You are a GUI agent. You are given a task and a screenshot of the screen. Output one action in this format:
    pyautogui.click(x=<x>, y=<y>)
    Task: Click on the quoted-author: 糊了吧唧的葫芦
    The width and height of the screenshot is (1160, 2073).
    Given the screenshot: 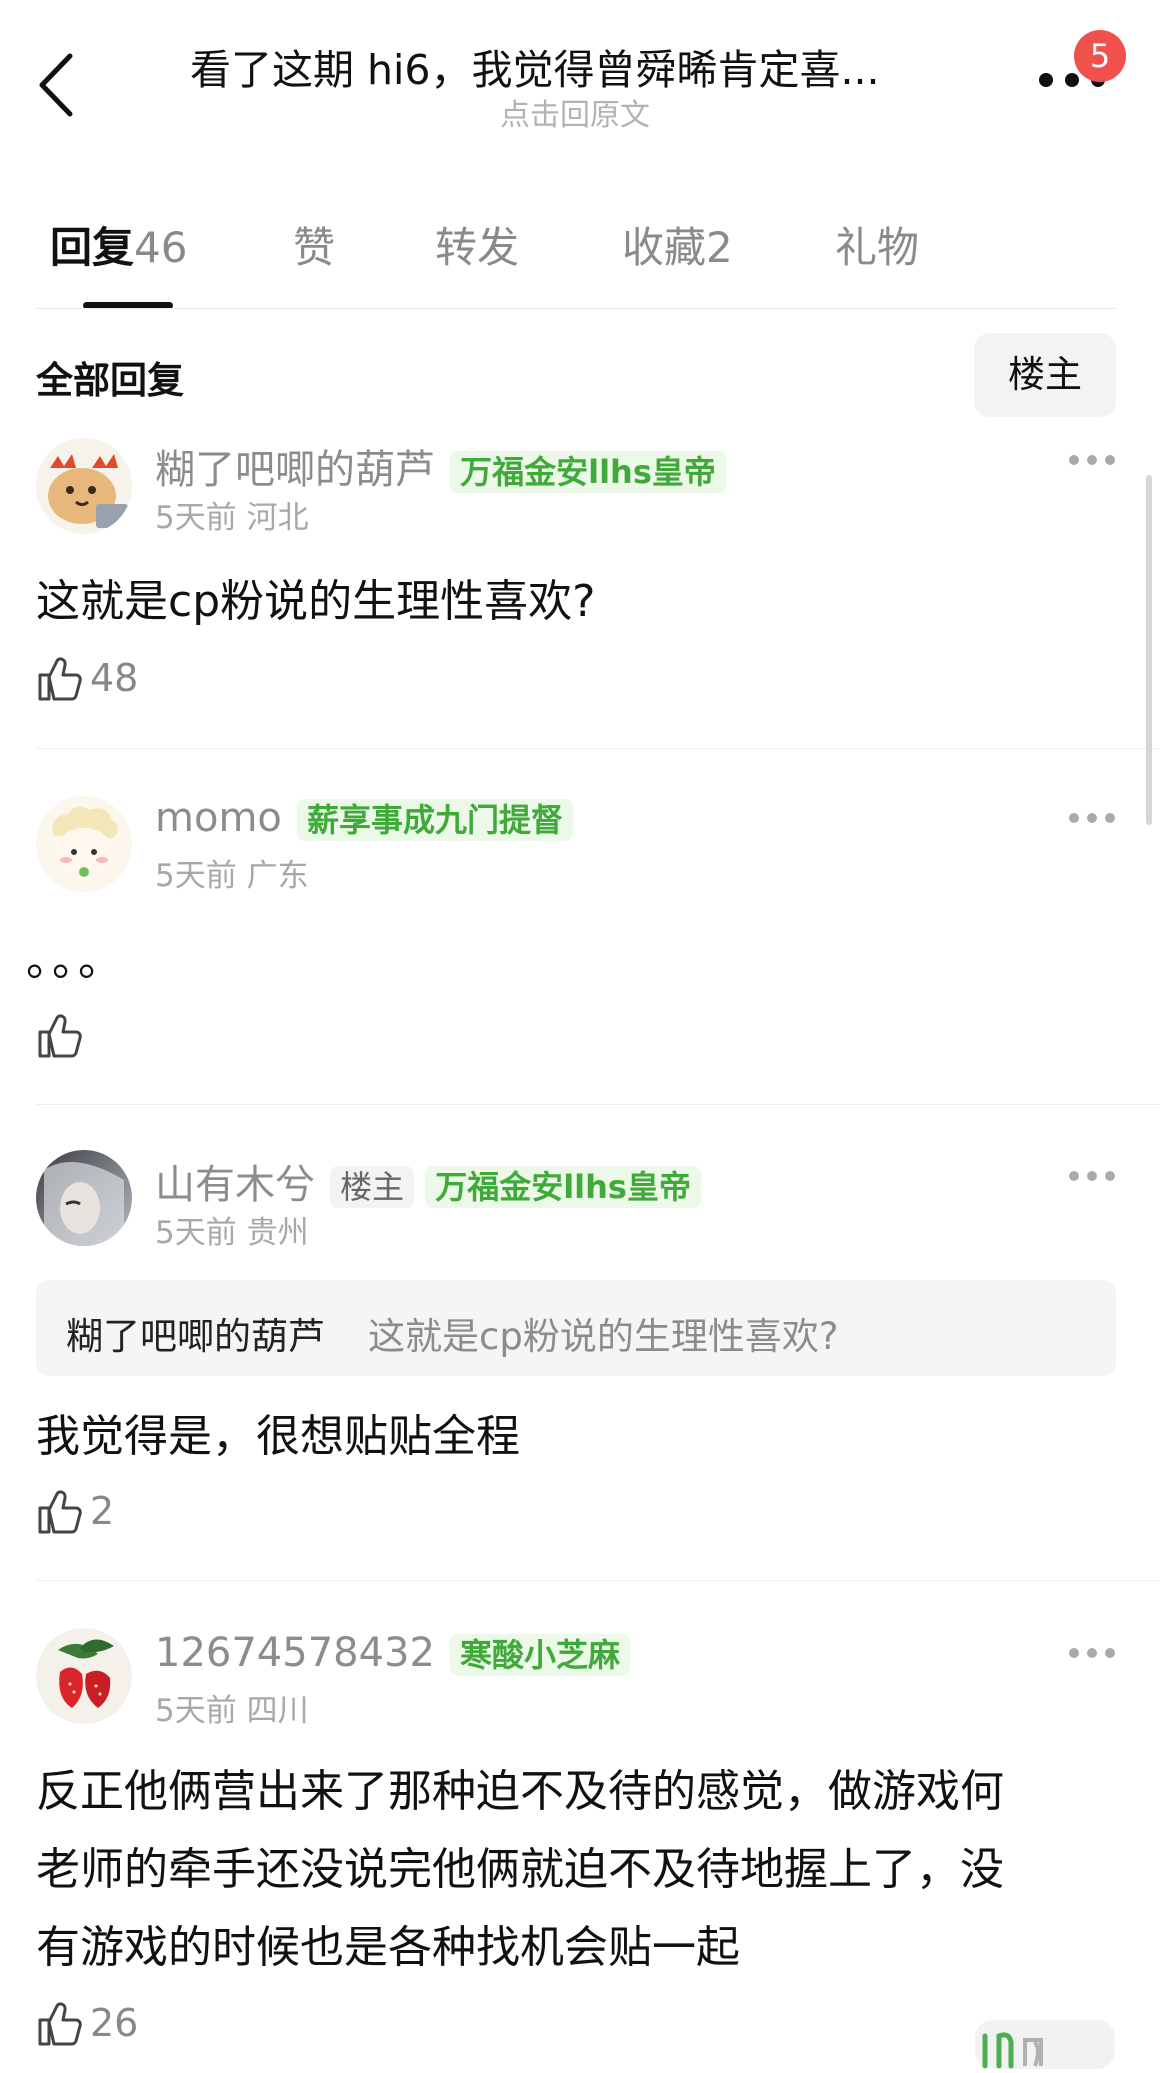 What is the action you would take?
    pyautogui.click(x=195, y=1333)
    